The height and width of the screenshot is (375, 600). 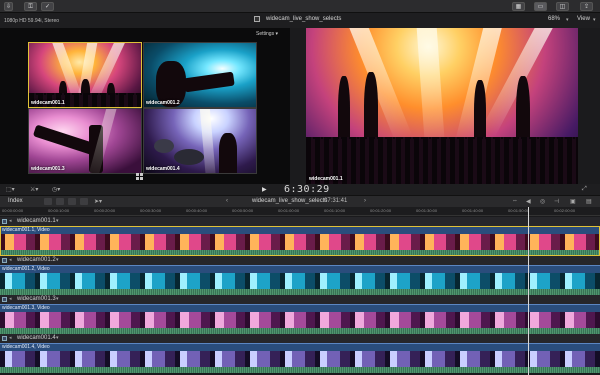 What do you see at coordinates (59, 210) in the screenshot?
I see `ruler-tick: 00:00:10:00` at bounding box center [59, 210].